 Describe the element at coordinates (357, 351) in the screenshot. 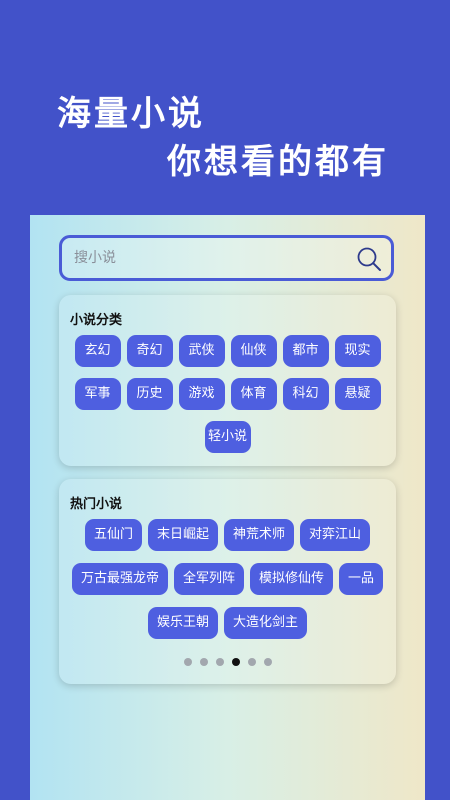

I see `category-tag-5: 现实` at that location.